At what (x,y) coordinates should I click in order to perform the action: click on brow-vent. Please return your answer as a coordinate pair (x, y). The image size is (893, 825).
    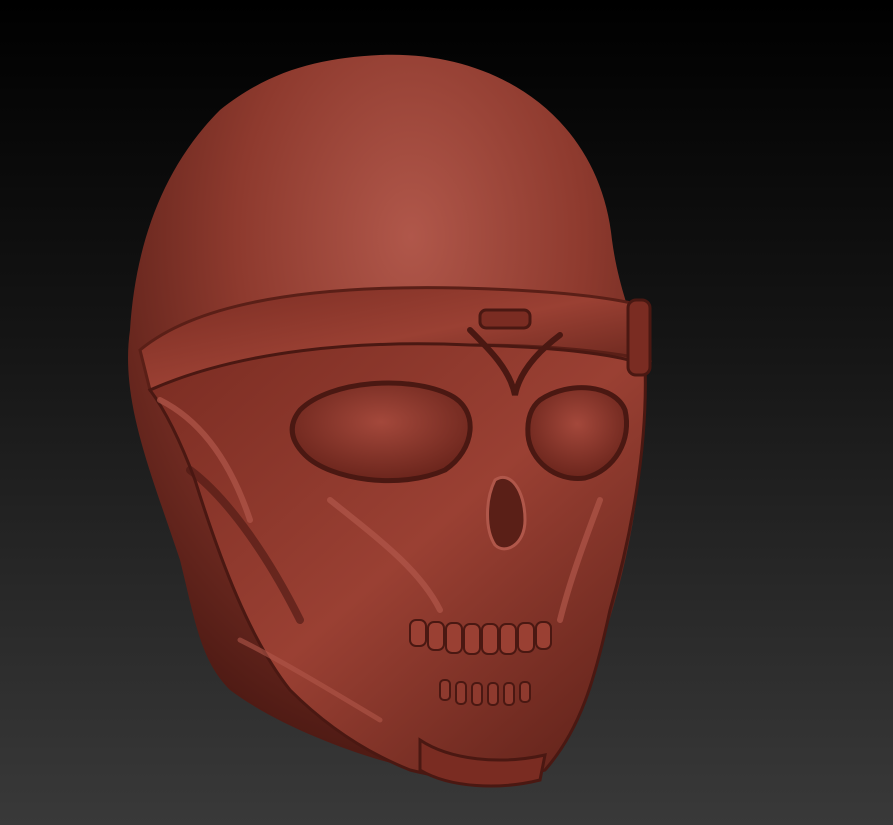
    Looking at the image, I should click on (505, 319).